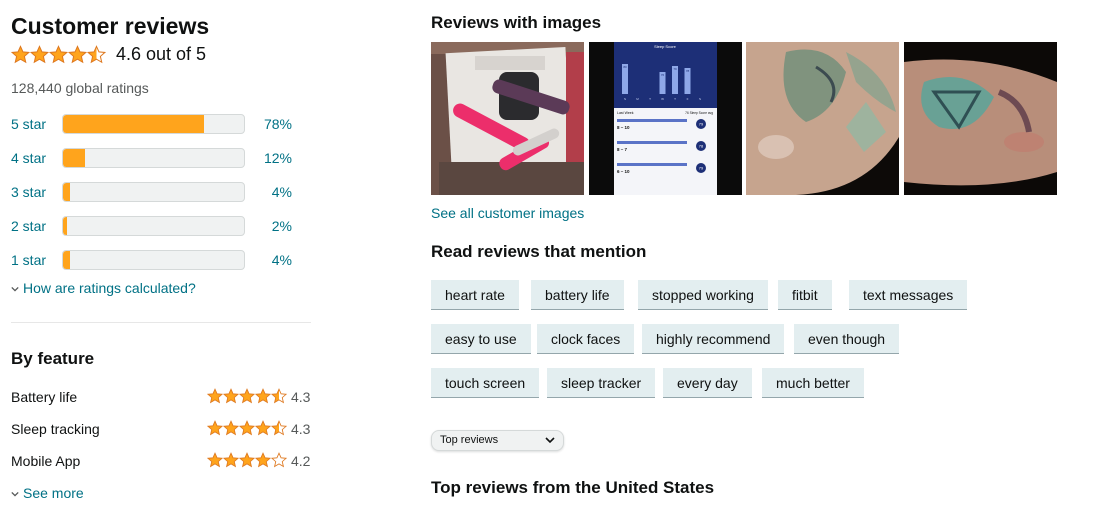 This screenshot has height=520, width=1095. Describe the element at coordinates (665, 46) in the screenshot. I see `sleep-screen-header: Sleep Score` at that location.